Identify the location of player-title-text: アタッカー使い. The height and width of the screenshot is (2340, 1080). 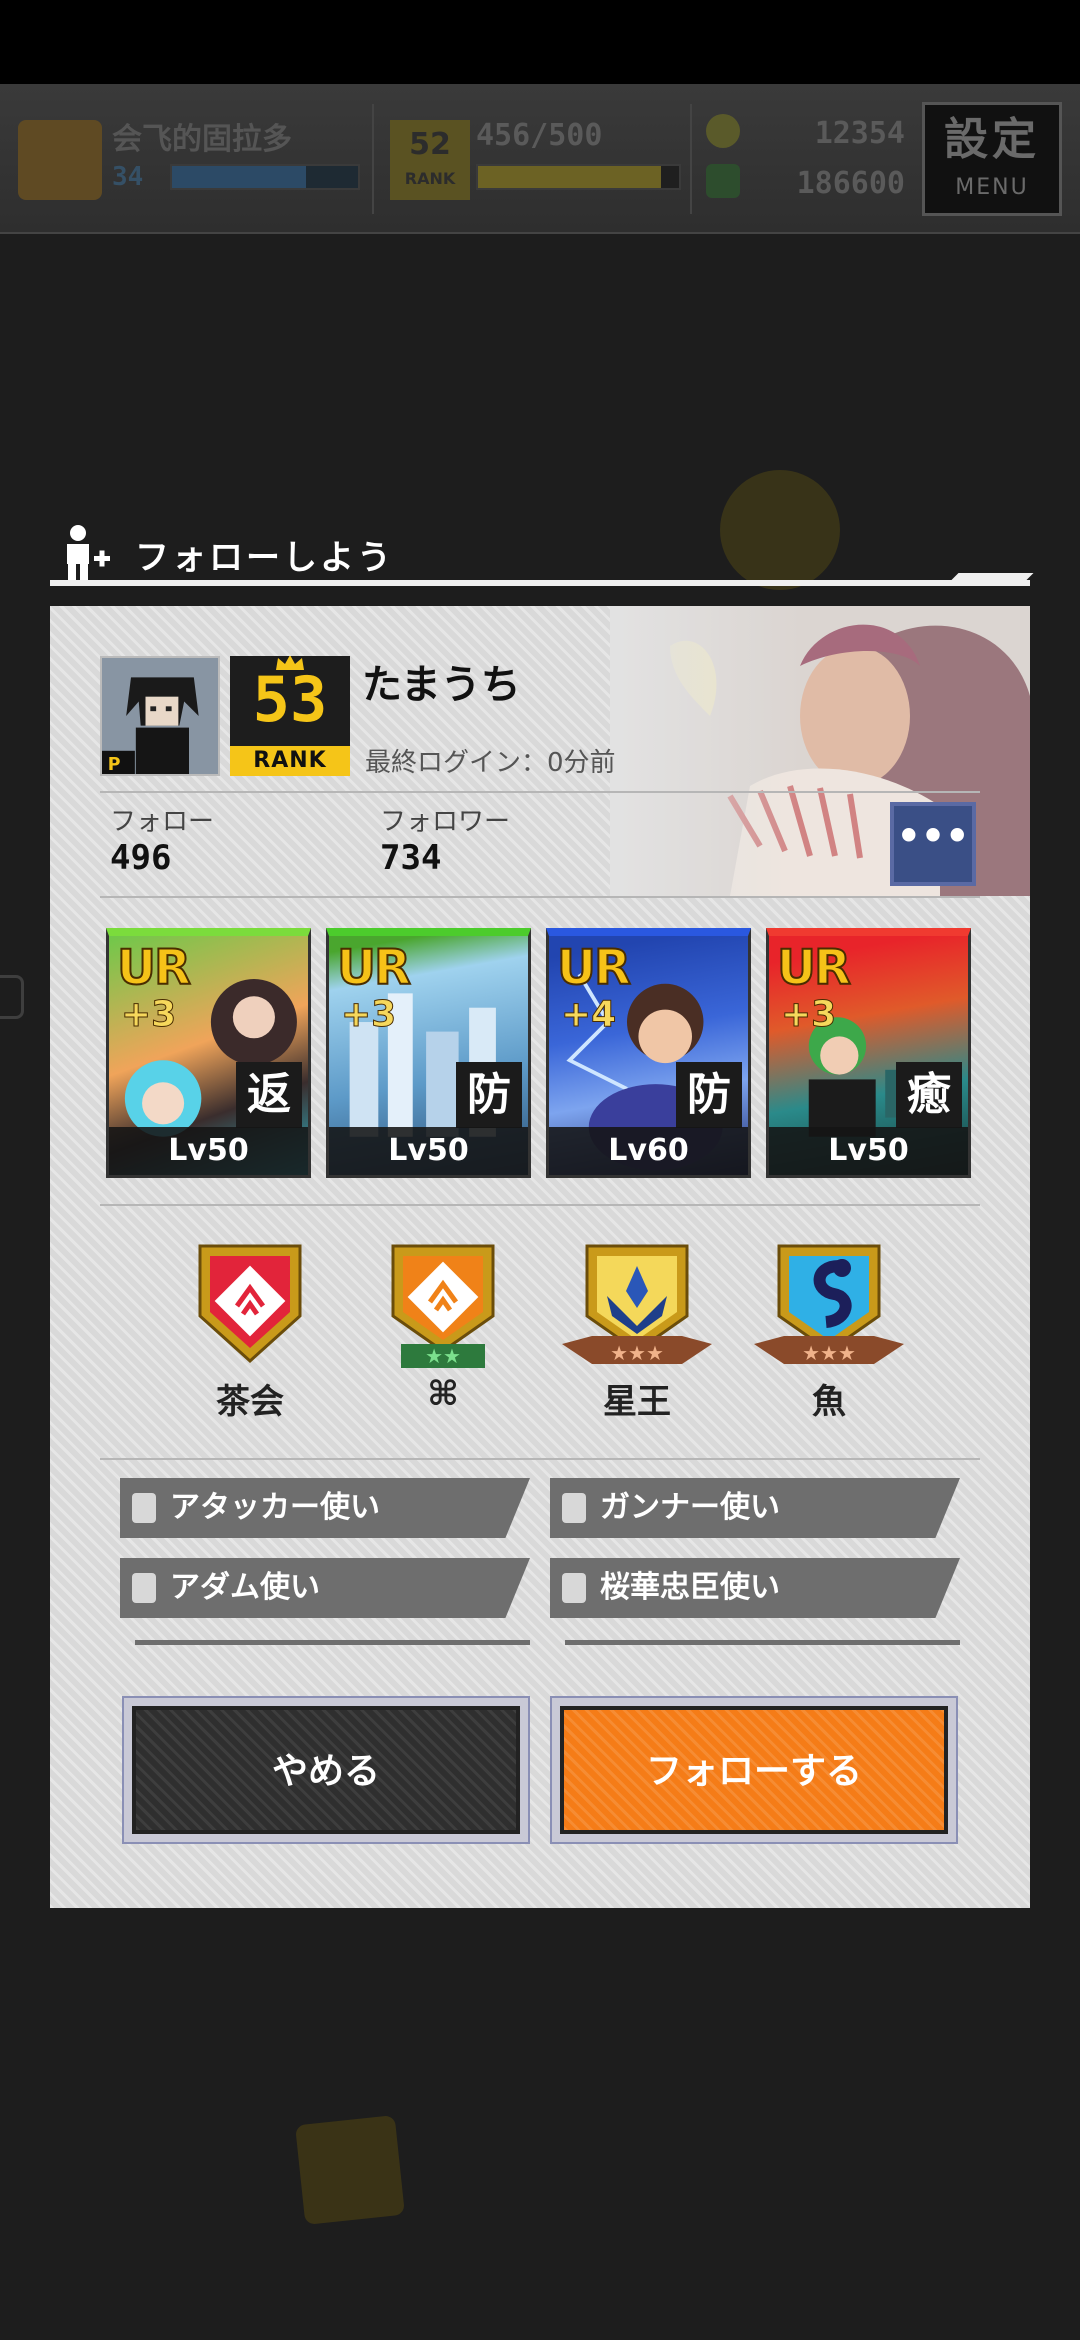
(275, 1507).